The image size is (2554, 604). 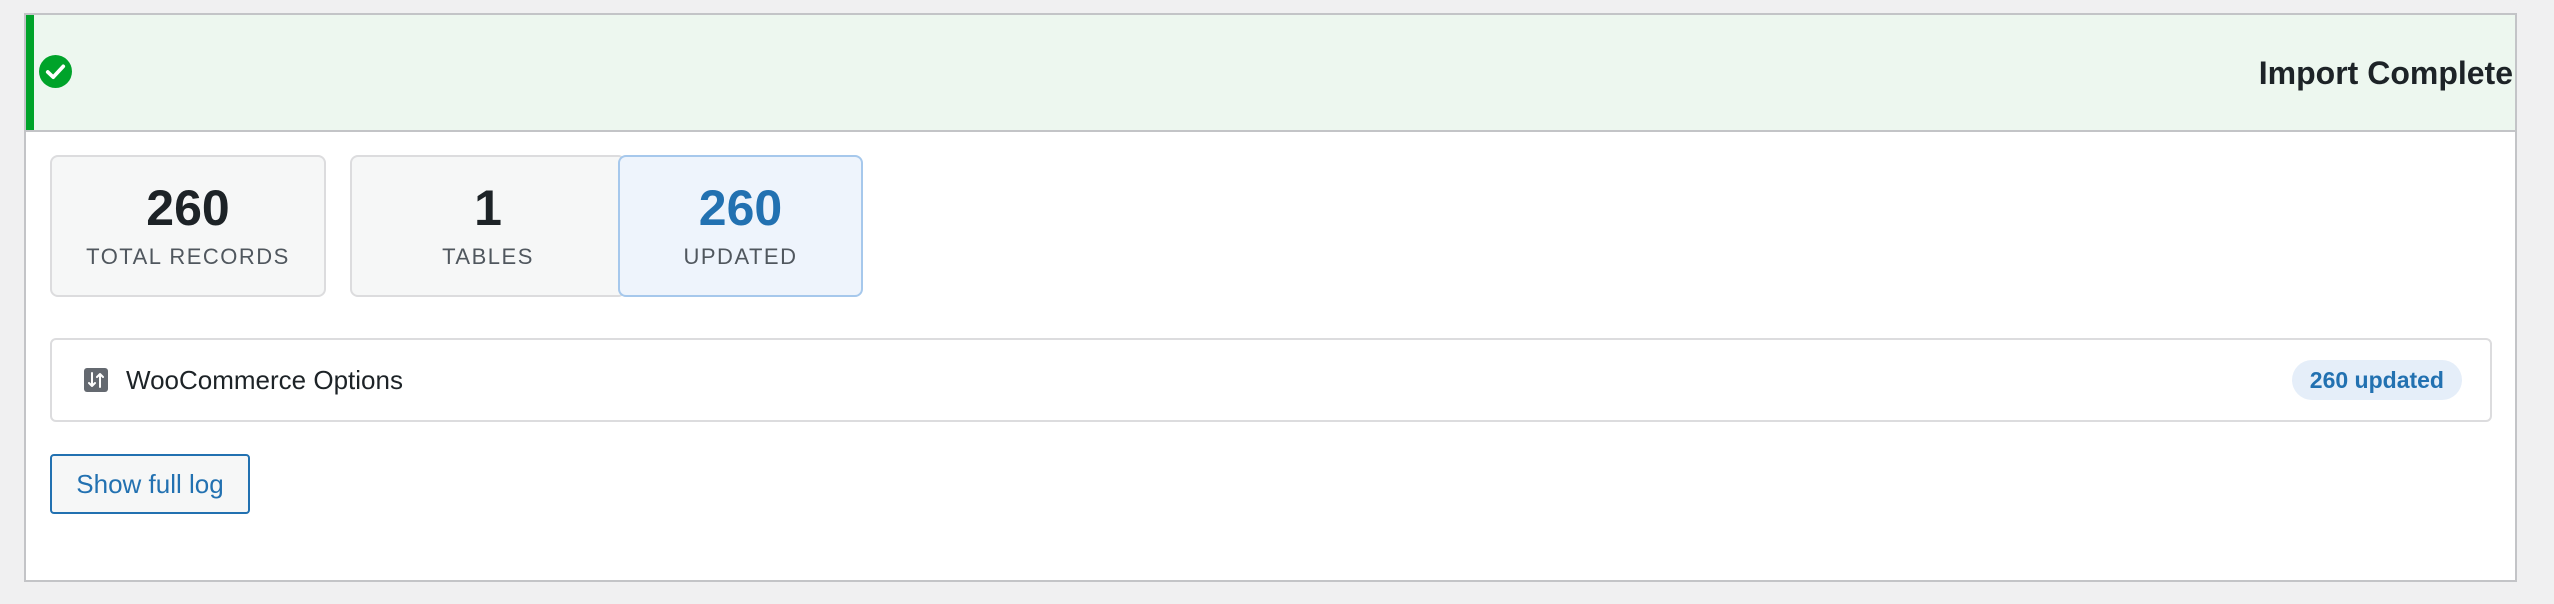 What do you see at coordinates (55, 71) in the screenshot?
I see `check-circle-icon` at bounding box center [55, 71].